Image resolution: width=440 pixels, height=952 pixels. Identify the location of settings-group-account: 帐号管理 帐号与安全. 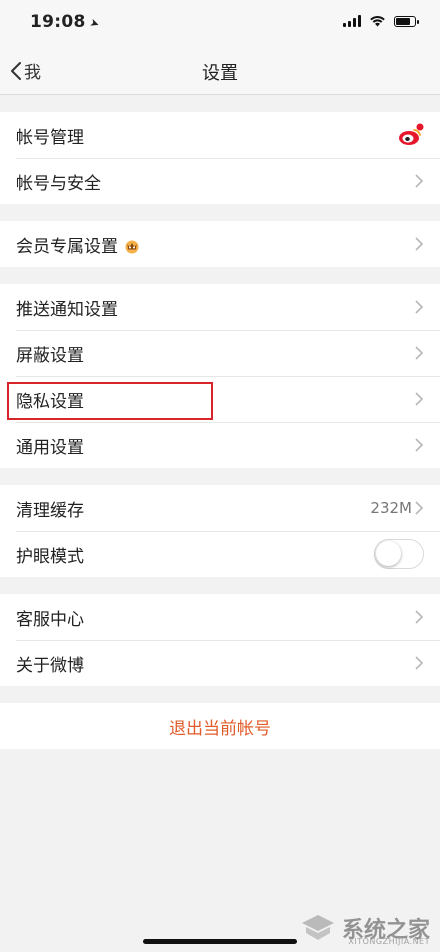
(220, 158).